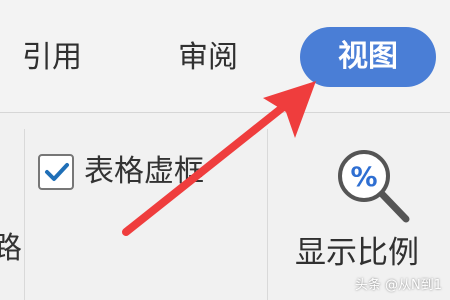  Describe the element at coordinates (357, 253) in the screenshot. I see `zoom-label: 显示比例` at that location.